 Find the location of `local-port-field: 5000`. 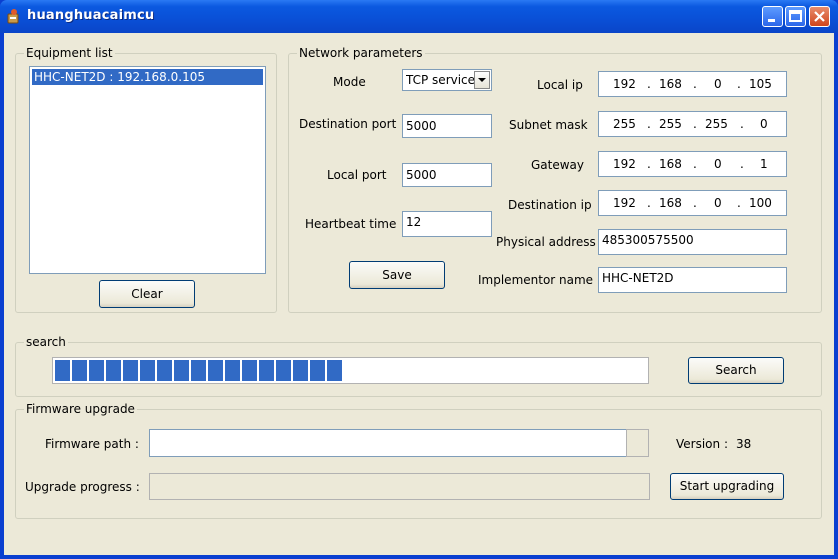

local-port-field: 5000 is located at coordinates (447, 175).